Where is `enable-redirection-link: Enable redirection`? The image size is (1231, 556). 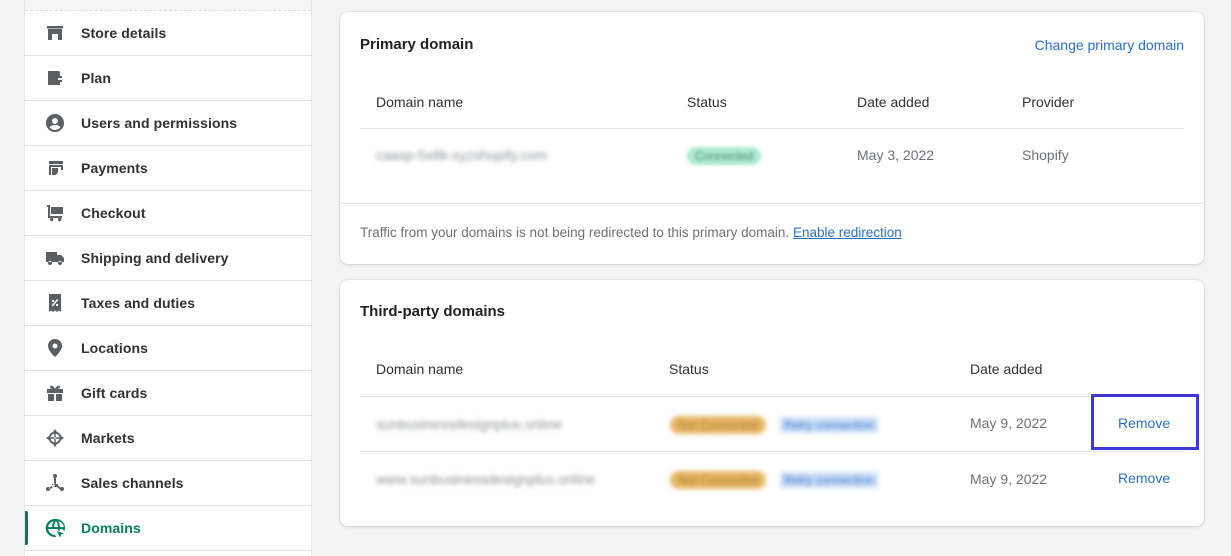
enable-redirection-link: Enable redirection is located at coordinates (847, 232).